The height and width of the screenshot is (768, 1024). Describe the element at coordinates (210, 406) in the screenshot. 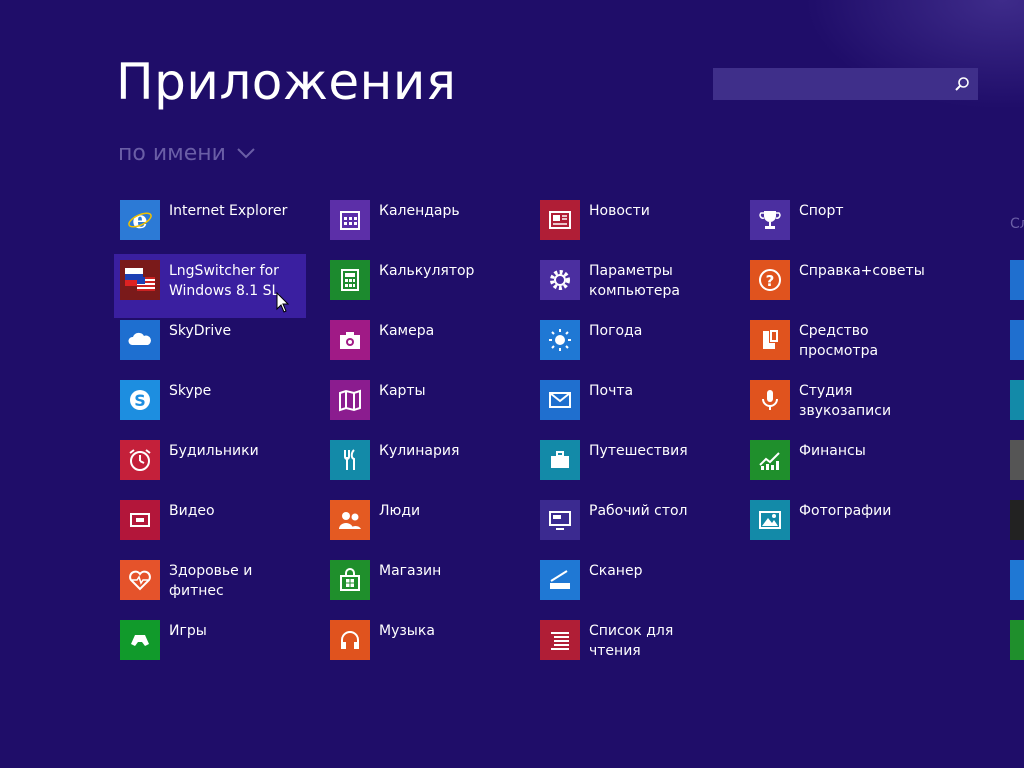

I see `app-tile-skype: S Skype` at that location.